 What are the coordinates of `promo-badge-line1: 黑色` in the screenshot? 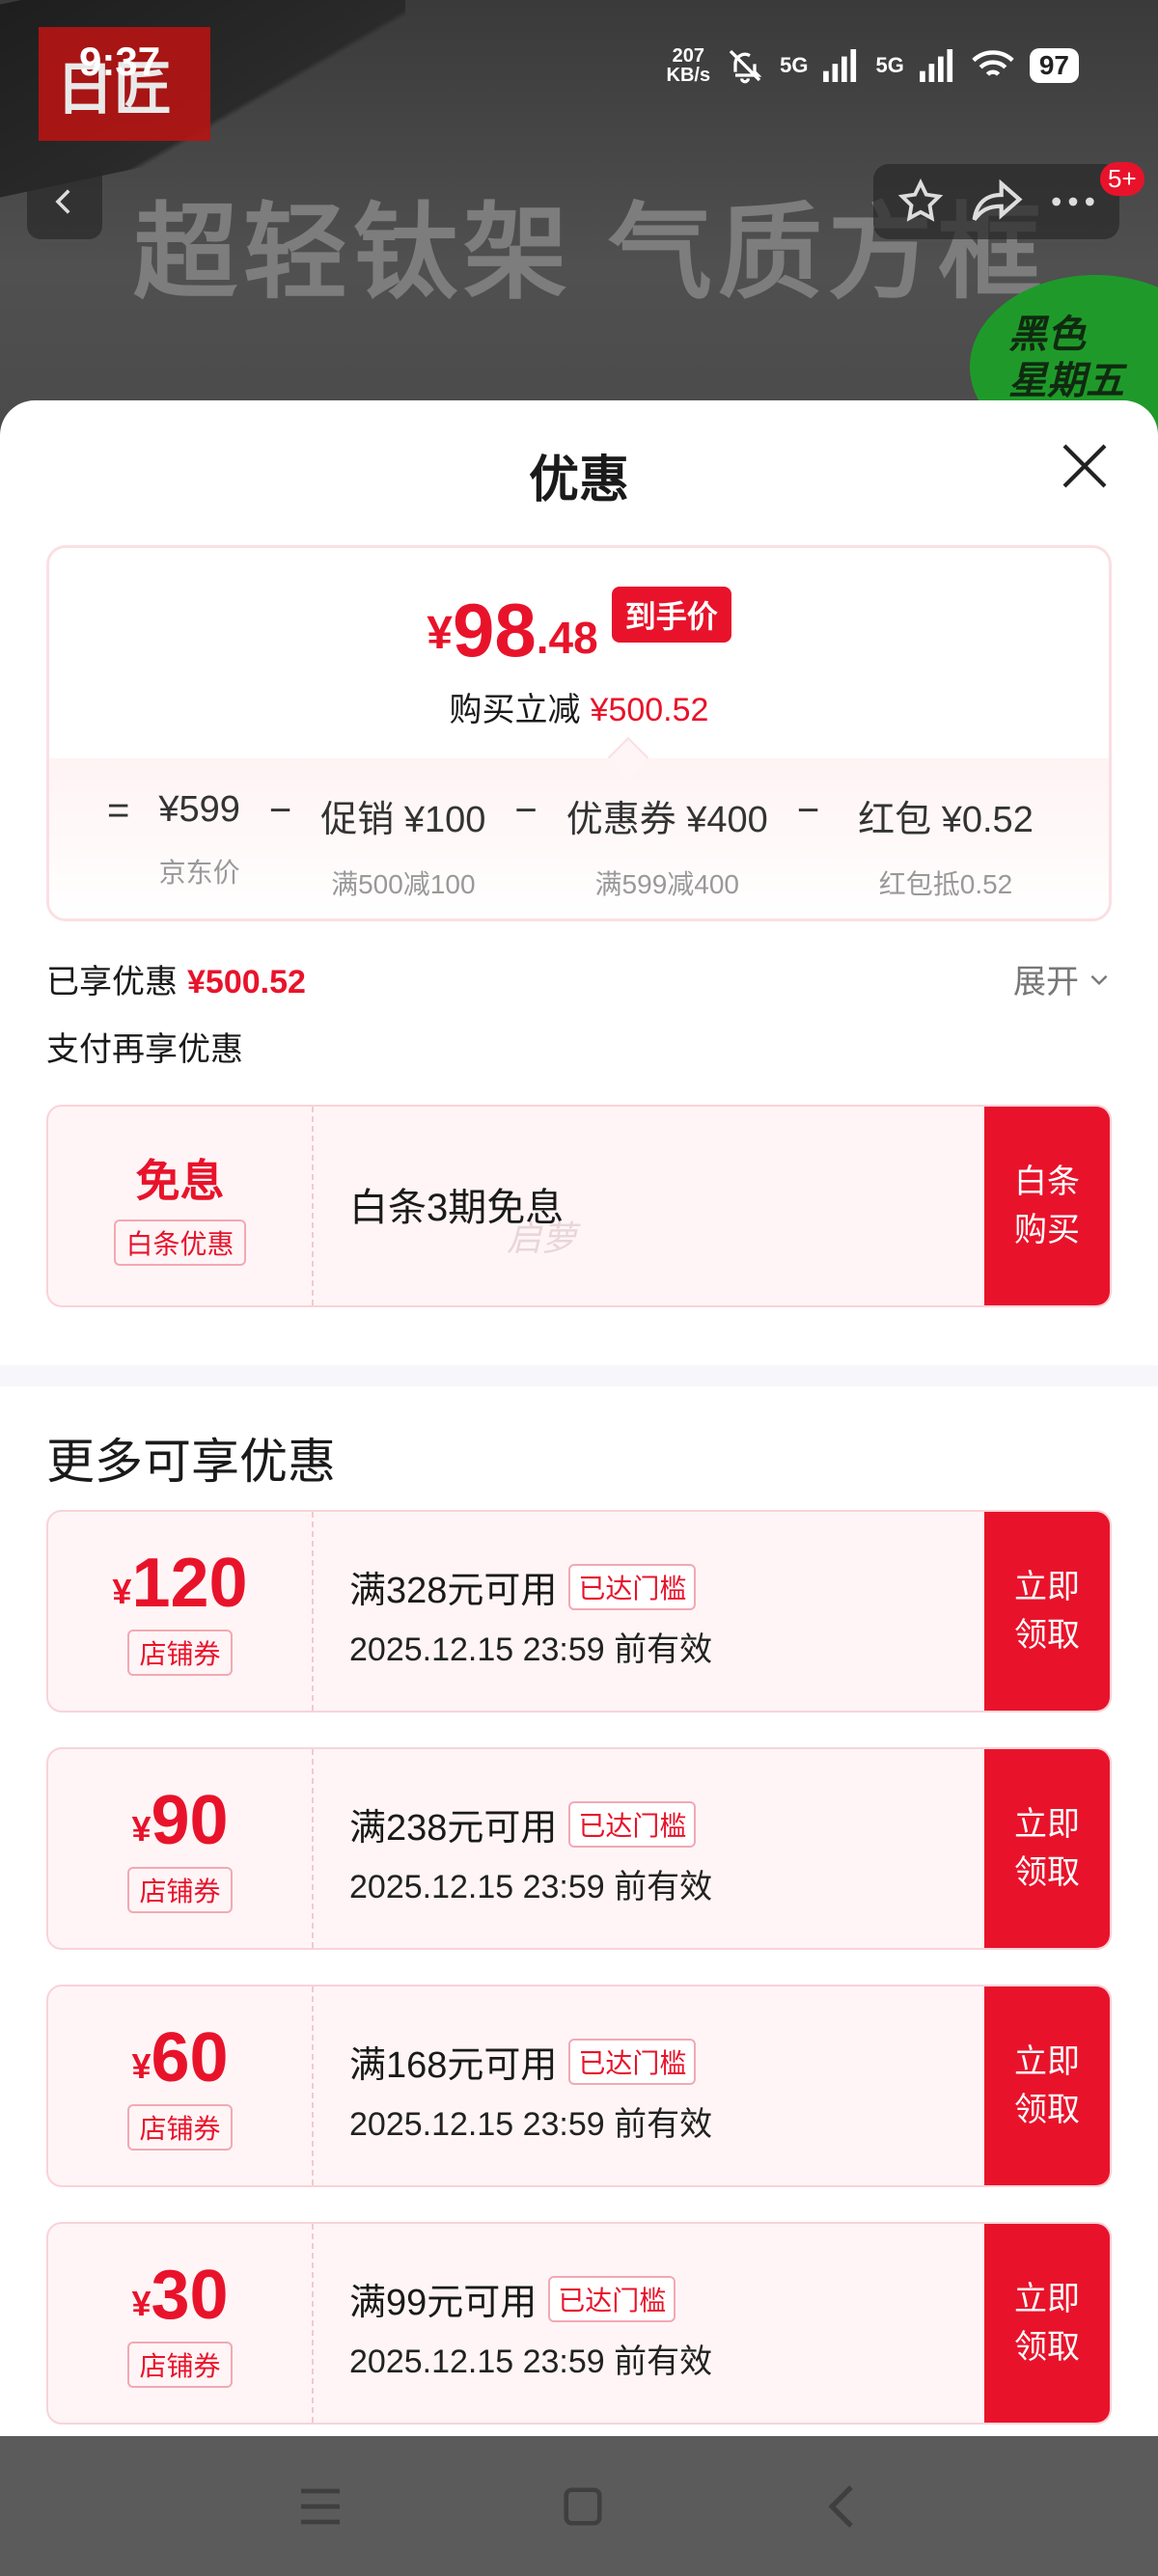 It's located at (1047, 335).